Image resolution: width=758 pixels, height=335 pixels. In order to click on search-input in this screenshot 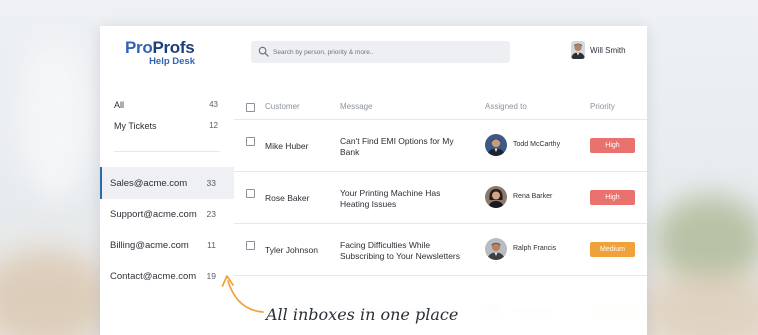, I will do `click(388, 52)`.